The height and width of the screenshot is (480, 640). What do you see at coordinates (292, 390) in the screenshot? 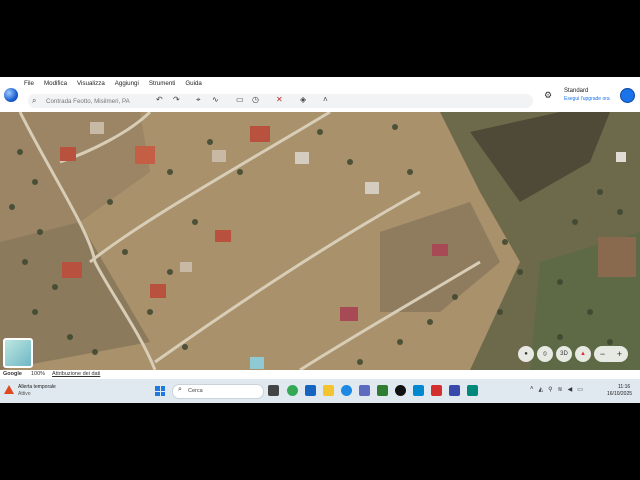
I see `chrome-icon` at bounding box center [292, 390].